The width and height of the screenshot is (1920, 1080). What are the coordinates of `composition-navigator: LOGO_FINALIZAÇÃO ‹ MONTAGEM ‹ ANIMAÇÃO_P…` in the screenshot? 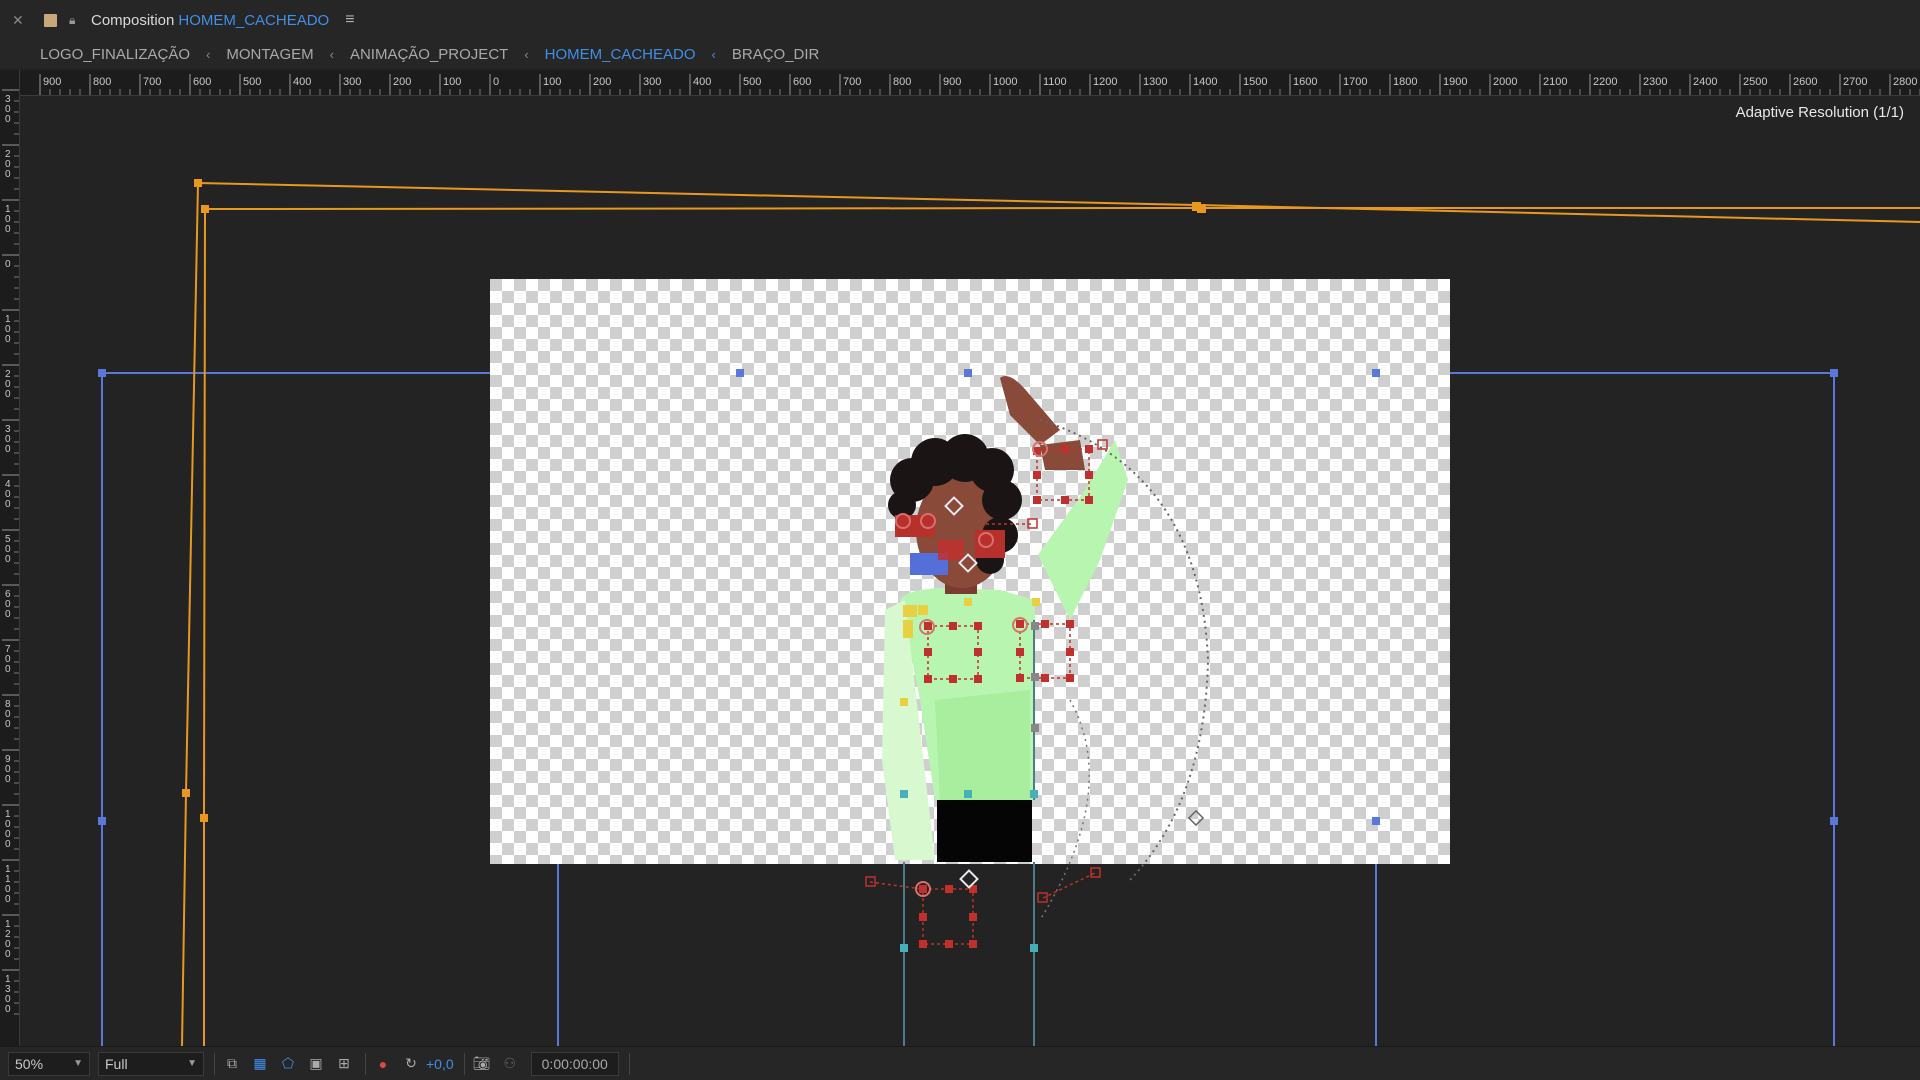 It's located at (960, 54).